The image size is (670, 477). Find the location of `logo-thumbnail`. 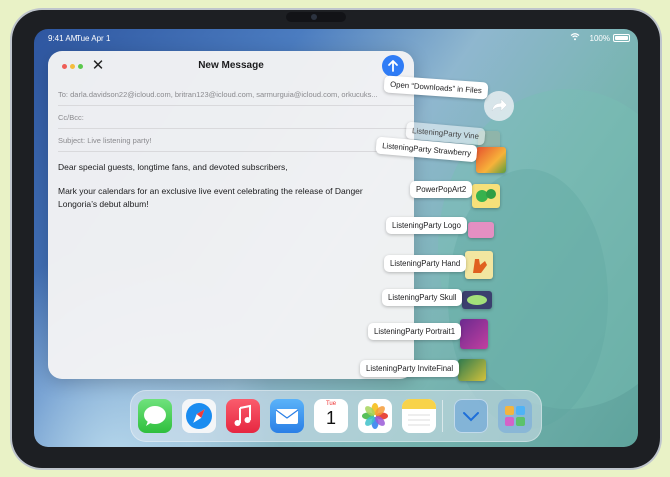

logo-thumbnail is located at coordinates (481, 230).